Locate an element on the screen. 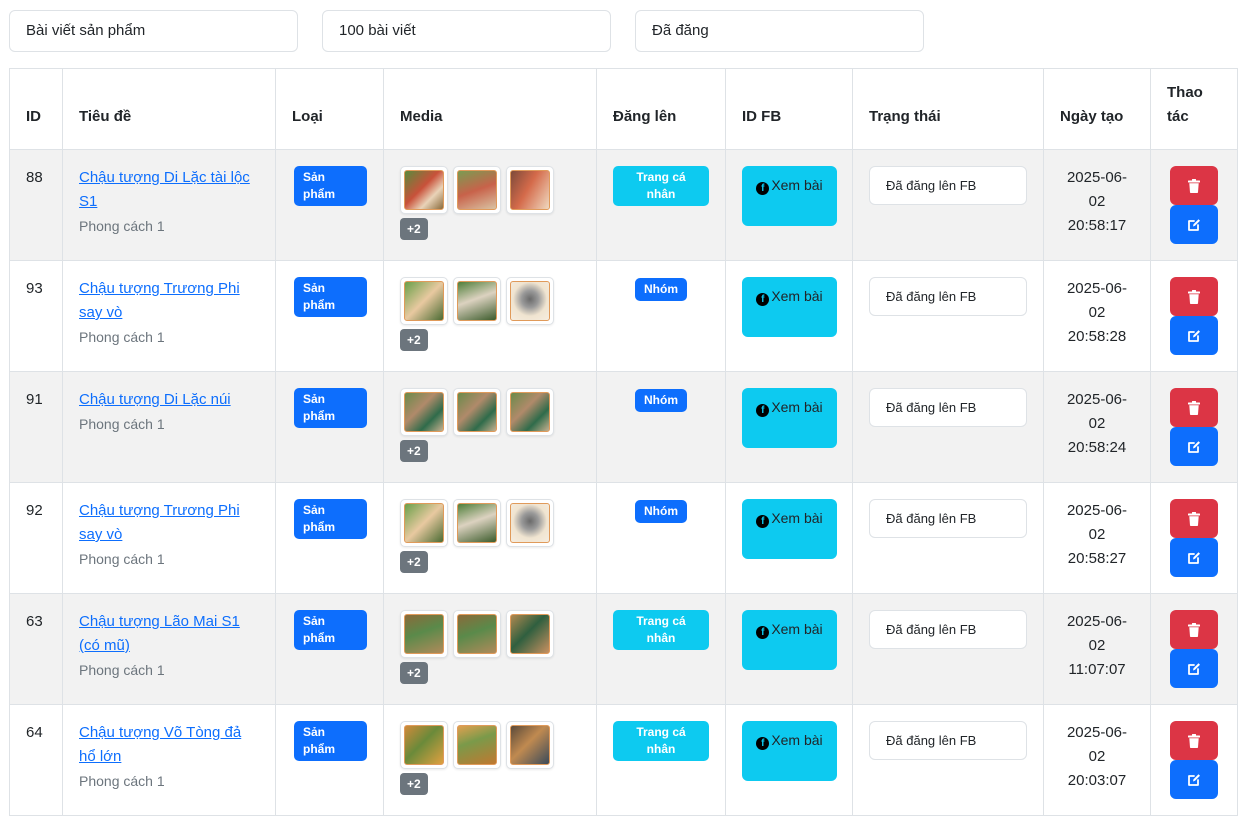 This screenshot has height=840, width=1254. trash-icon is located at coordinates (1194, 629).